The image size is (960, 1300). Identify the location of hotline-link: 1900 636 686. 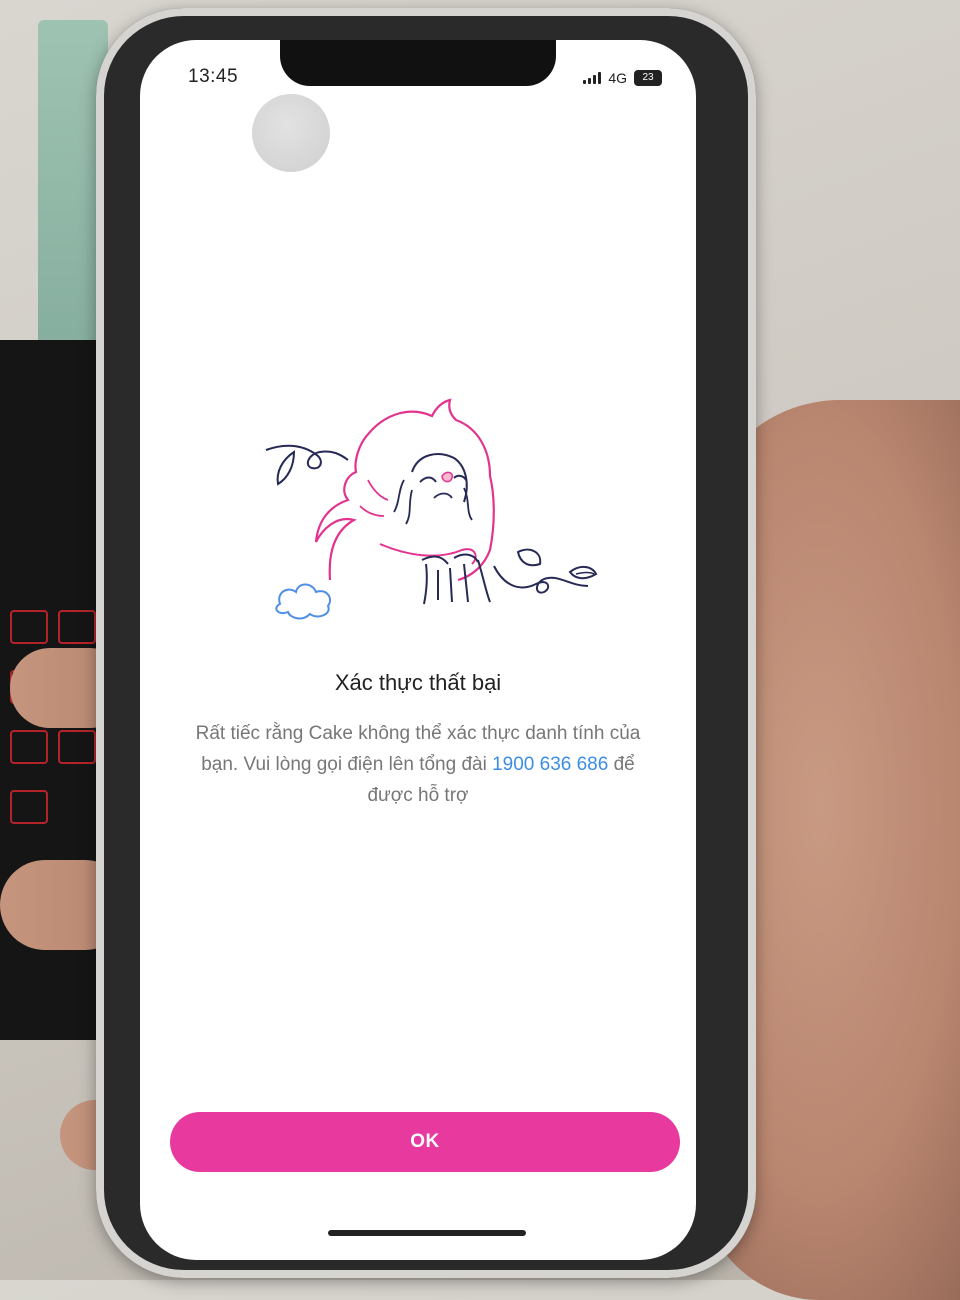
(550, 764).